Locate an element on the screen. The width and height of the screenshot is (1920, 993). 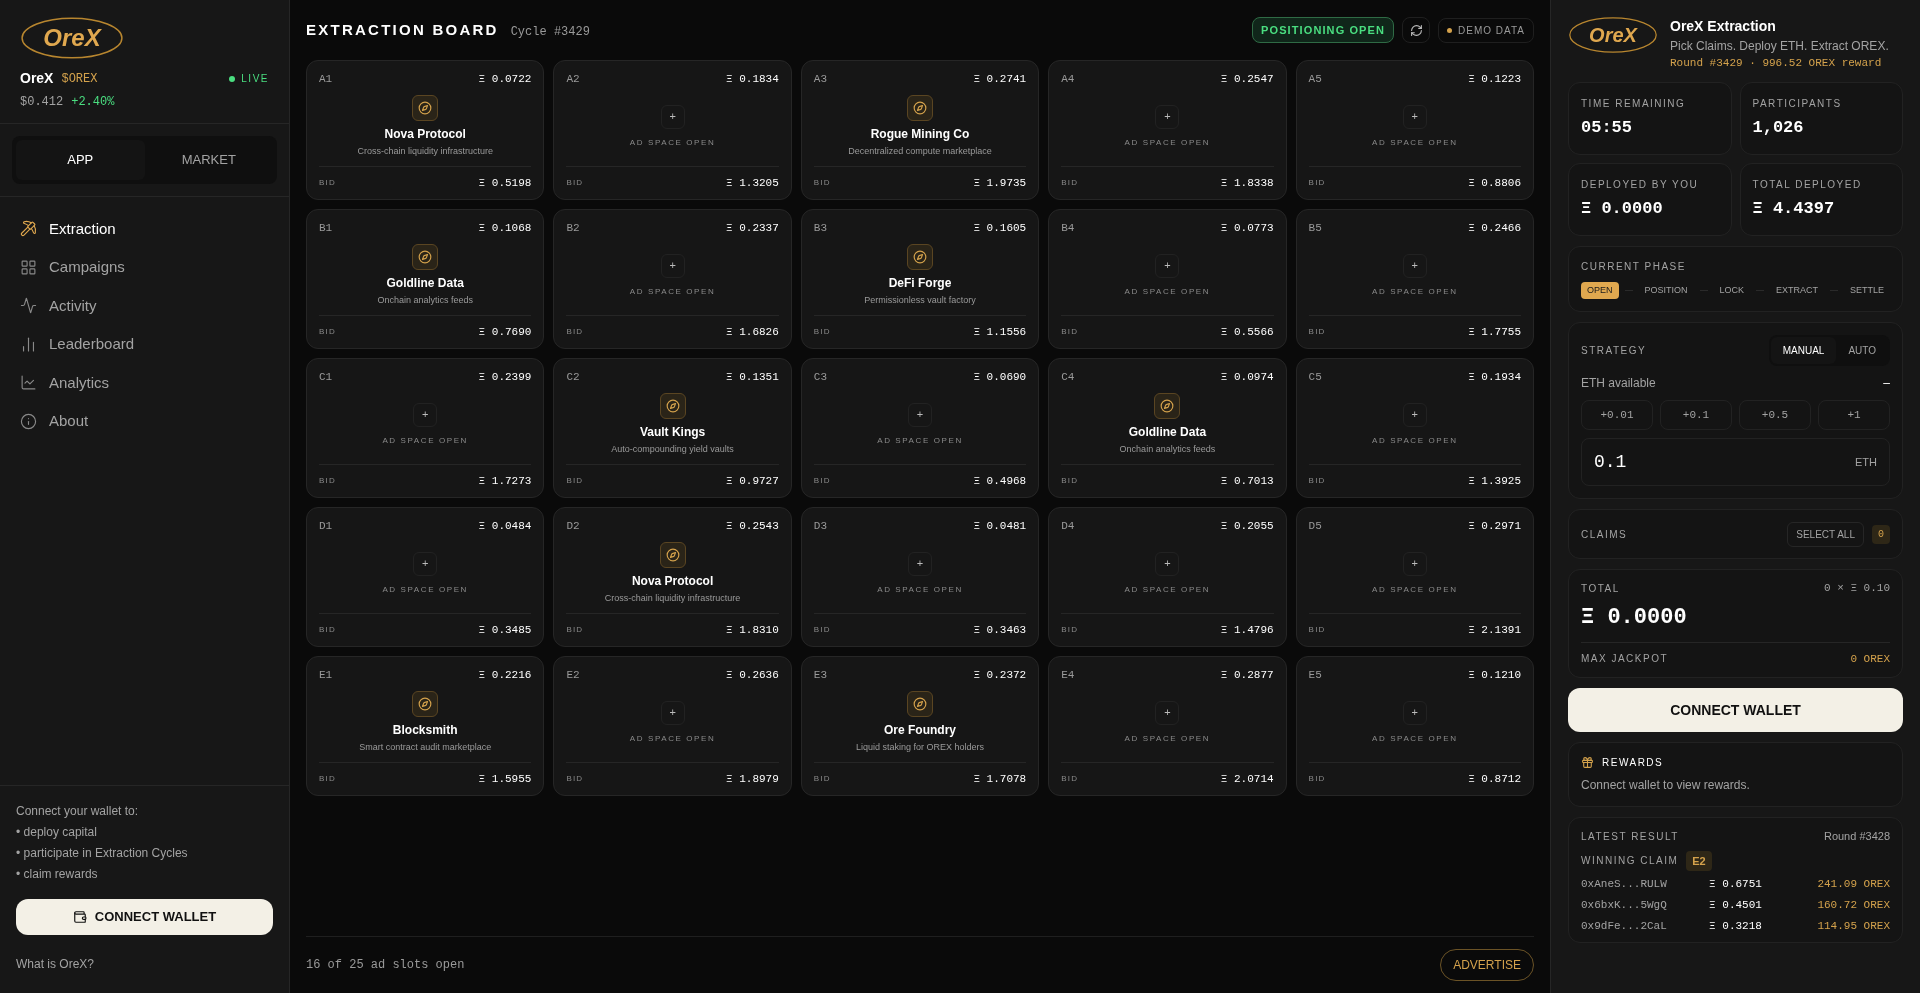
ad-slot-card: C1 Ξ 0.2399 + AD SPACE OPEN BID Ξ 1.7273 is located at coordinates (425, 428).